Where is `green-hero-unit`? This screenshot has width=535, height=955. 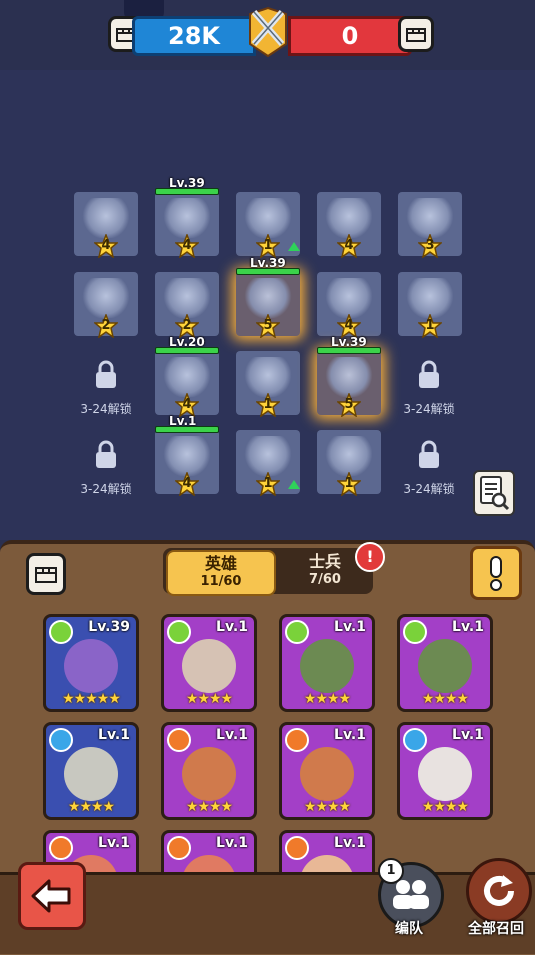 green-hero-unit is located at coordinates (187, 456).